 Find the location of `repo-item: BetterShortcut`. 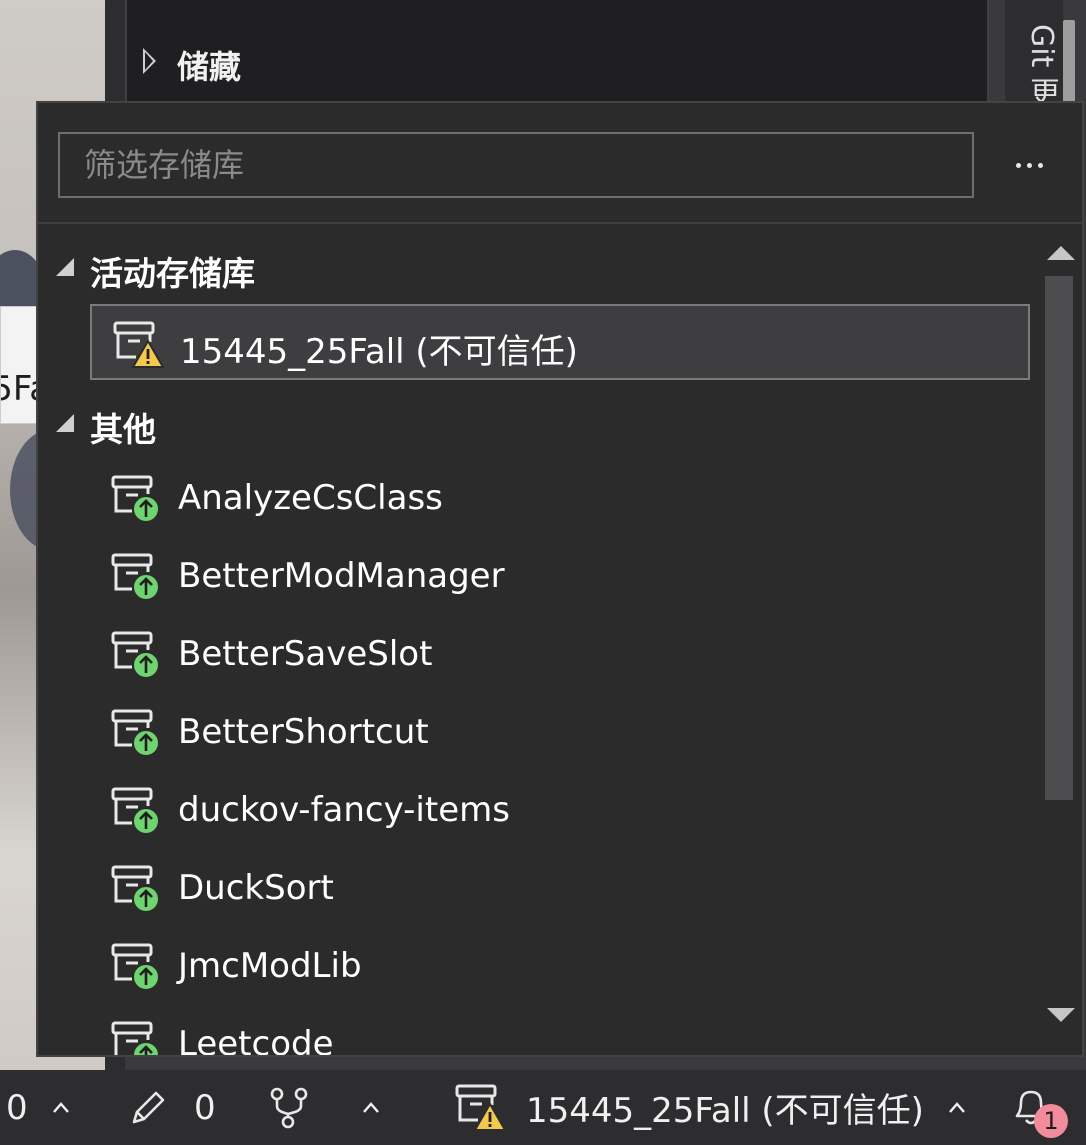

repo-item: BetterShortcut is located at coordinates (560, 732).